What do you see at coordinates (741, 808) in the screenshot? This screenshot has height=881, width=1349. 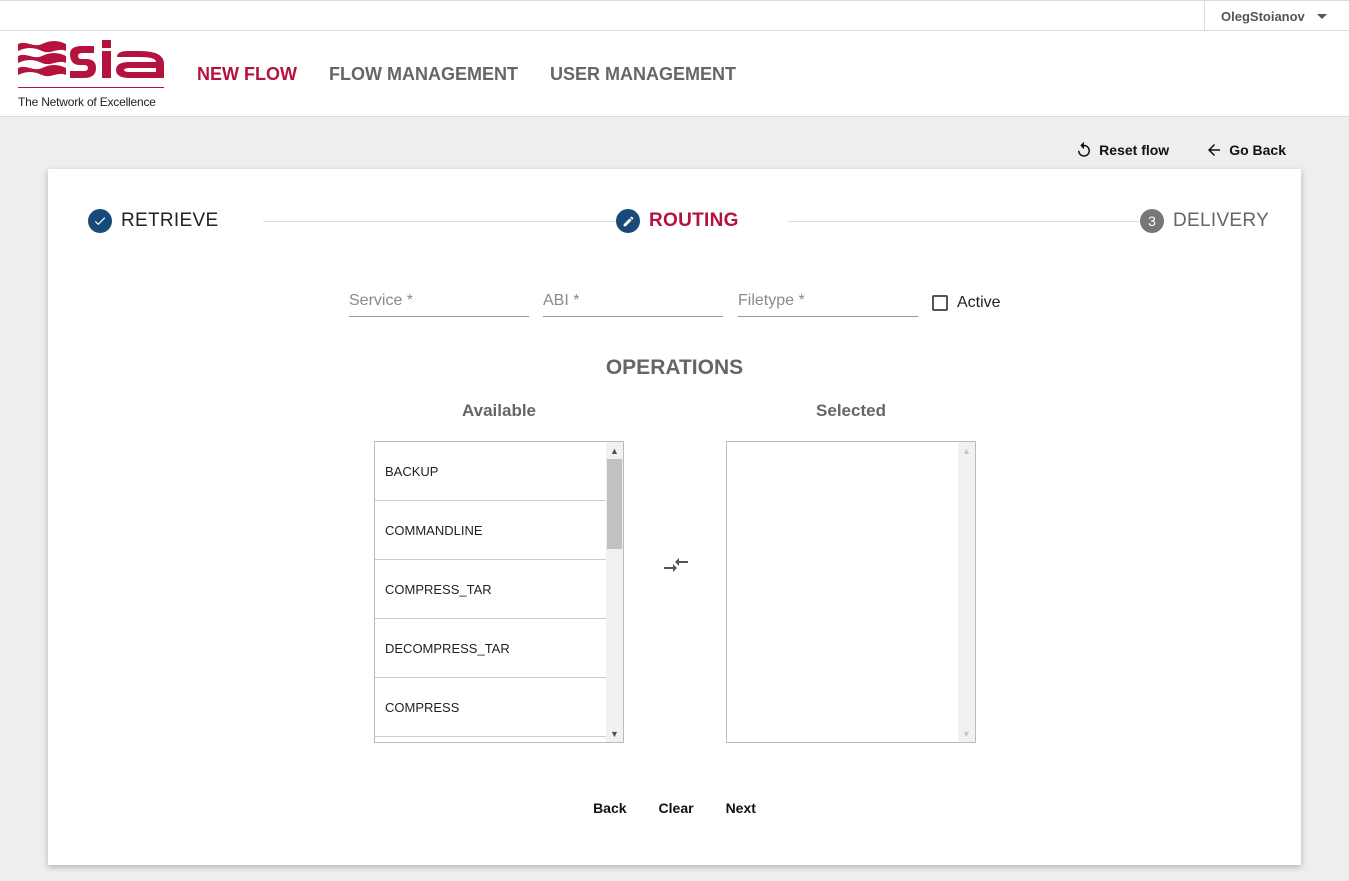 I see `next-button: Next` at bounding box center [741, 808].